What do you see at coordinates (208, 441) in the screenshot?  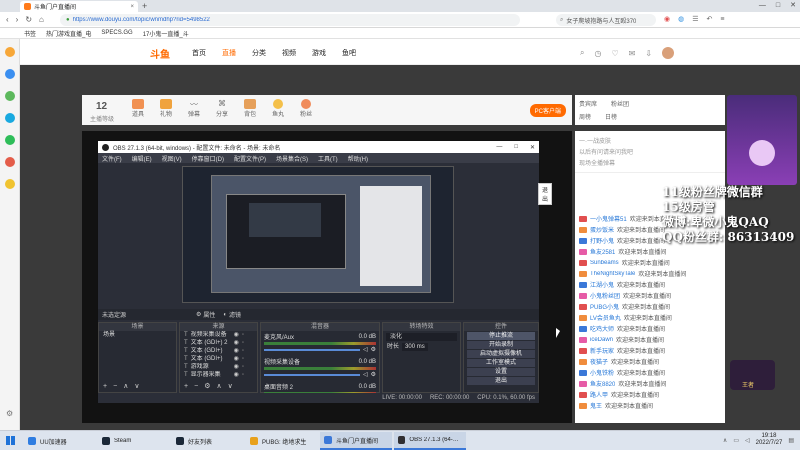 I see `taskbar-item: 好友列表` at bounding box center [208, 441].